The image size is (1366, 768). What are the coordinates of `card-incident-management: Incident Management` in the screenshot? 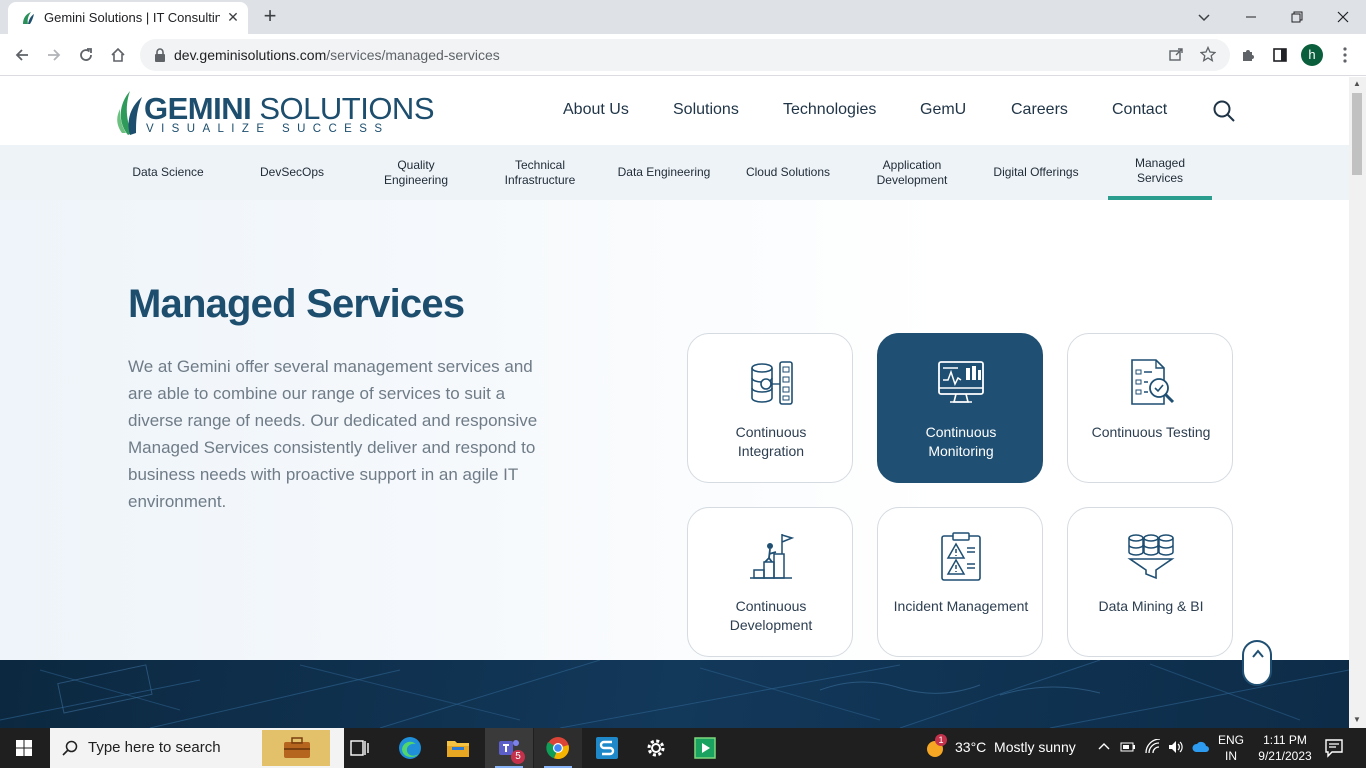 It's located at (960, 582).